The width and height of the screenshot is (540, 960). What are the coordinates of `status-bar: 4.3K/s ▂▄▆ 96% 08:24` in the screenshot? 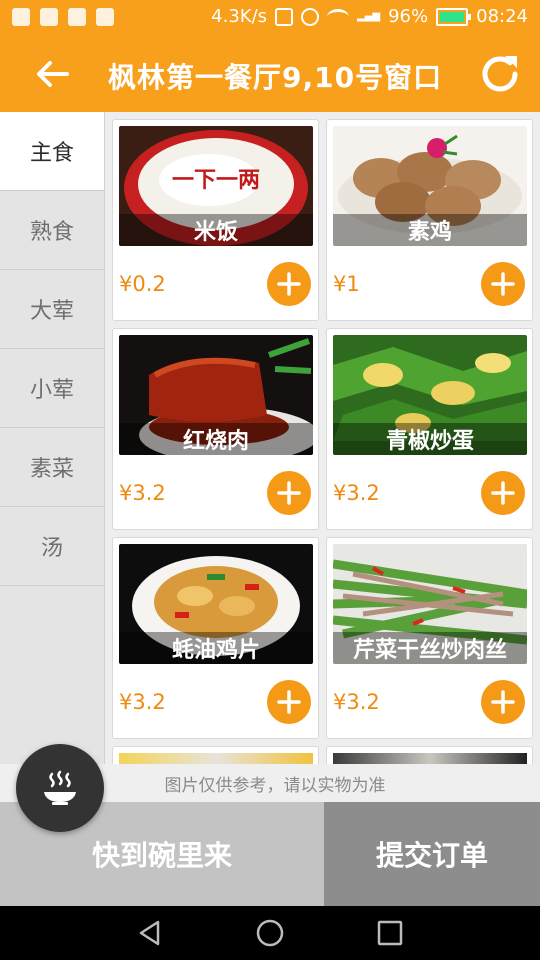 It's located at (270, 18).